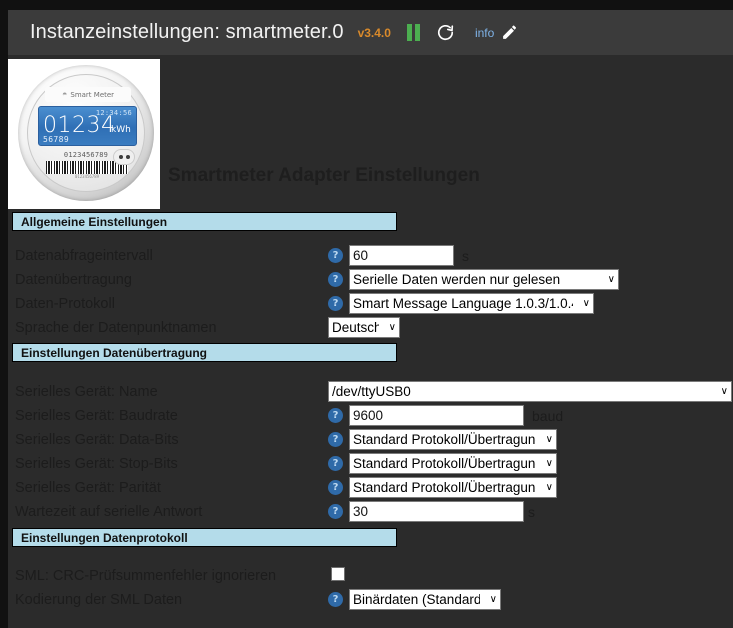  I want to click on select-kodierung-sml: Binärdaten (Standard) ∨, so click(425, 599).